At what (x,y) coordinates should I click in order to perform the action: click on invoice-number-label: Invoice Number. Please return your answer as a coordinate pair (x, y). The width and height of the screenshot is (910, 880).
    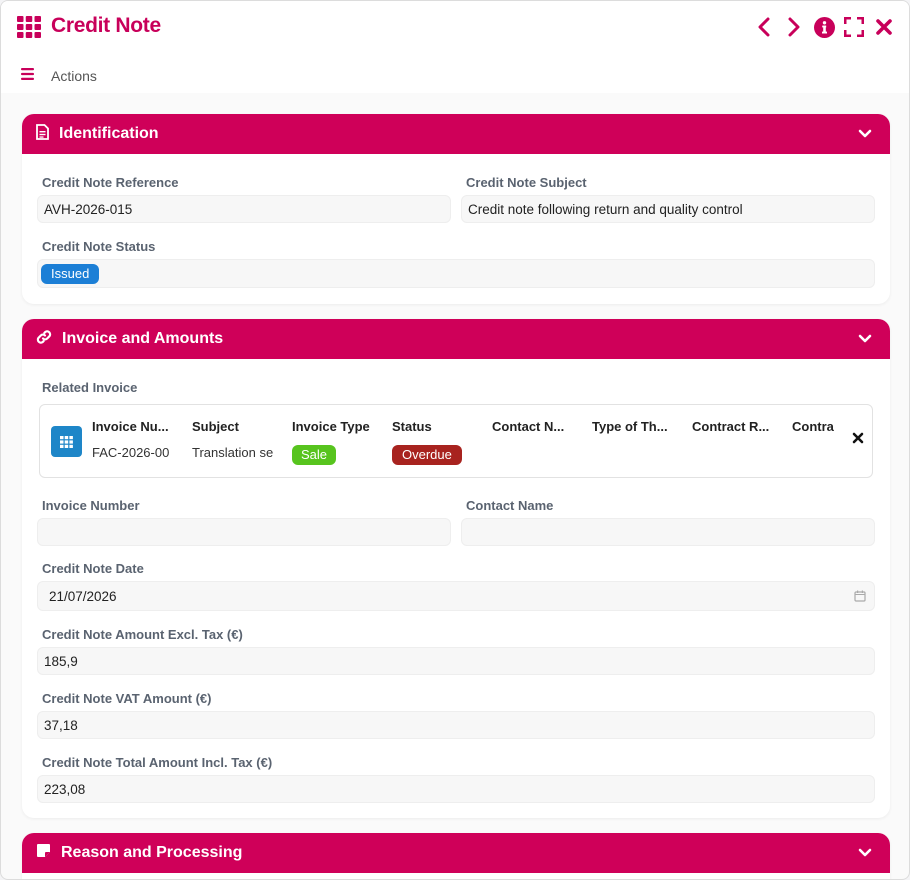
    Looking at the image, I should click on (91, 505).